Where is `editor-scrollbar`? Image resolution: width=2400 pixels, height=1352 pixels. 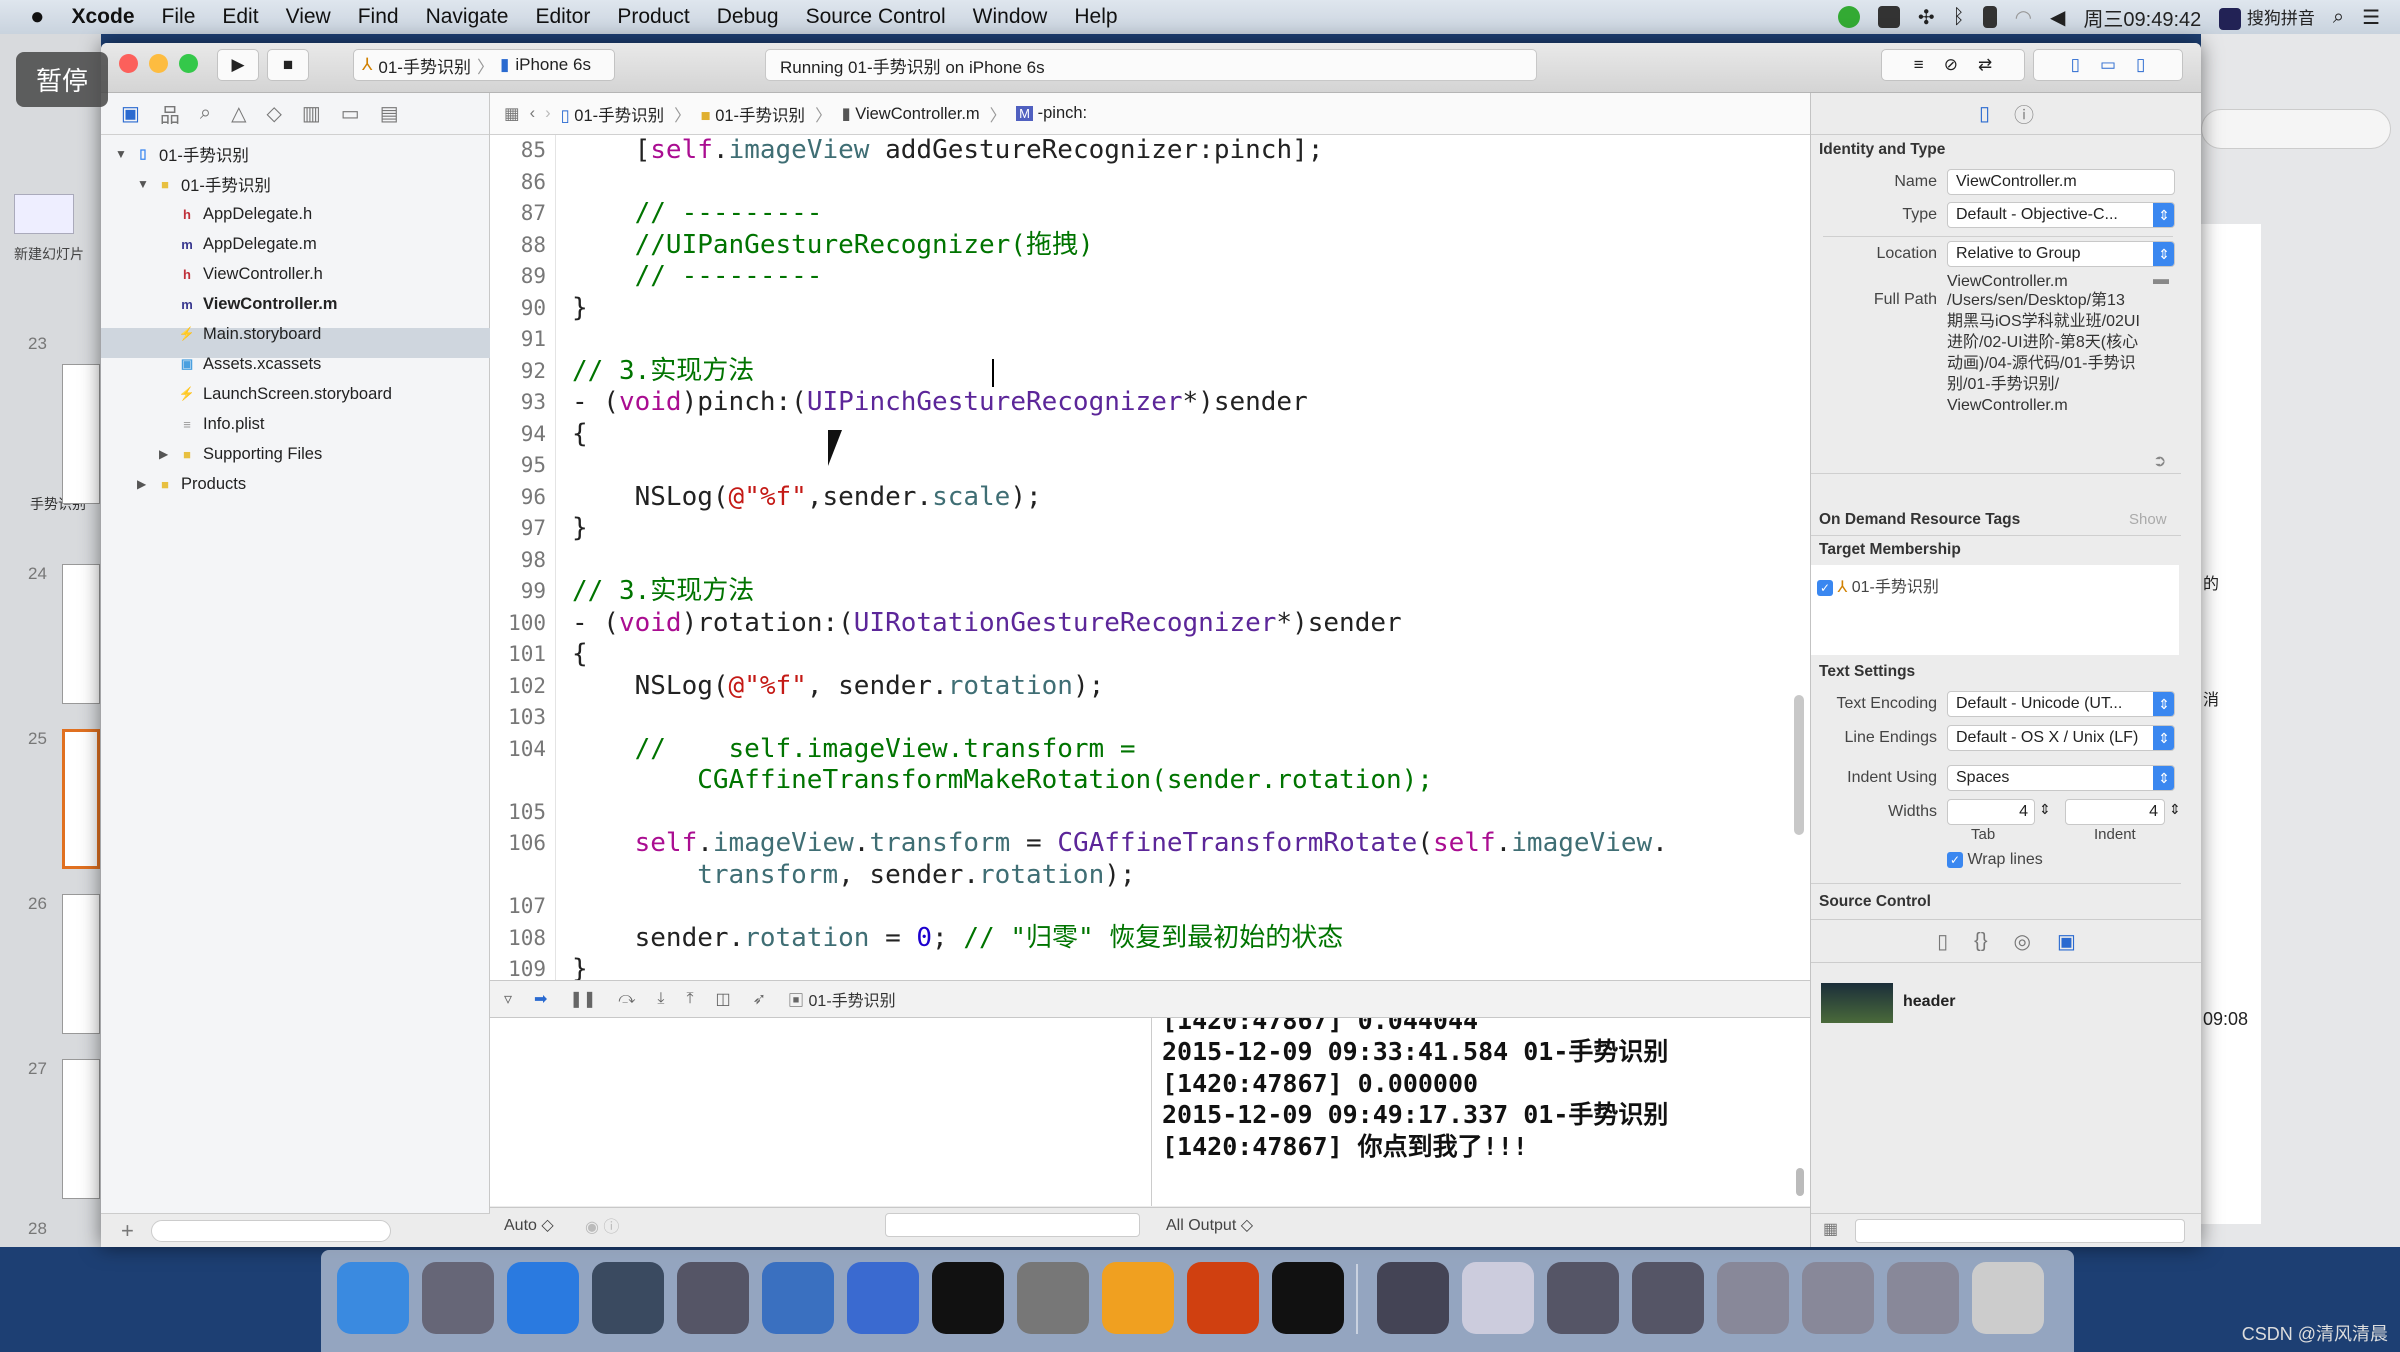
editor-scrollbar is located at coordinates (1799, 765).